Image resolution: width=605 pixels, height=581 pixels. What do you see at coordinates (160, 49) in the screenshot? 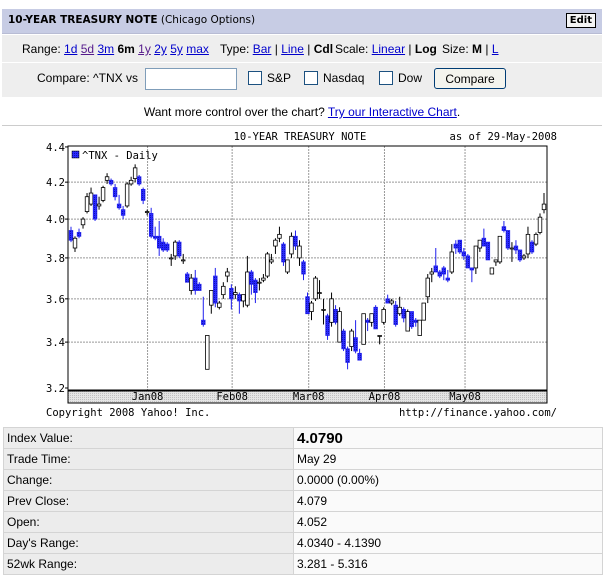
I see `range-2y: 2y` at bounding box center [160, 49].